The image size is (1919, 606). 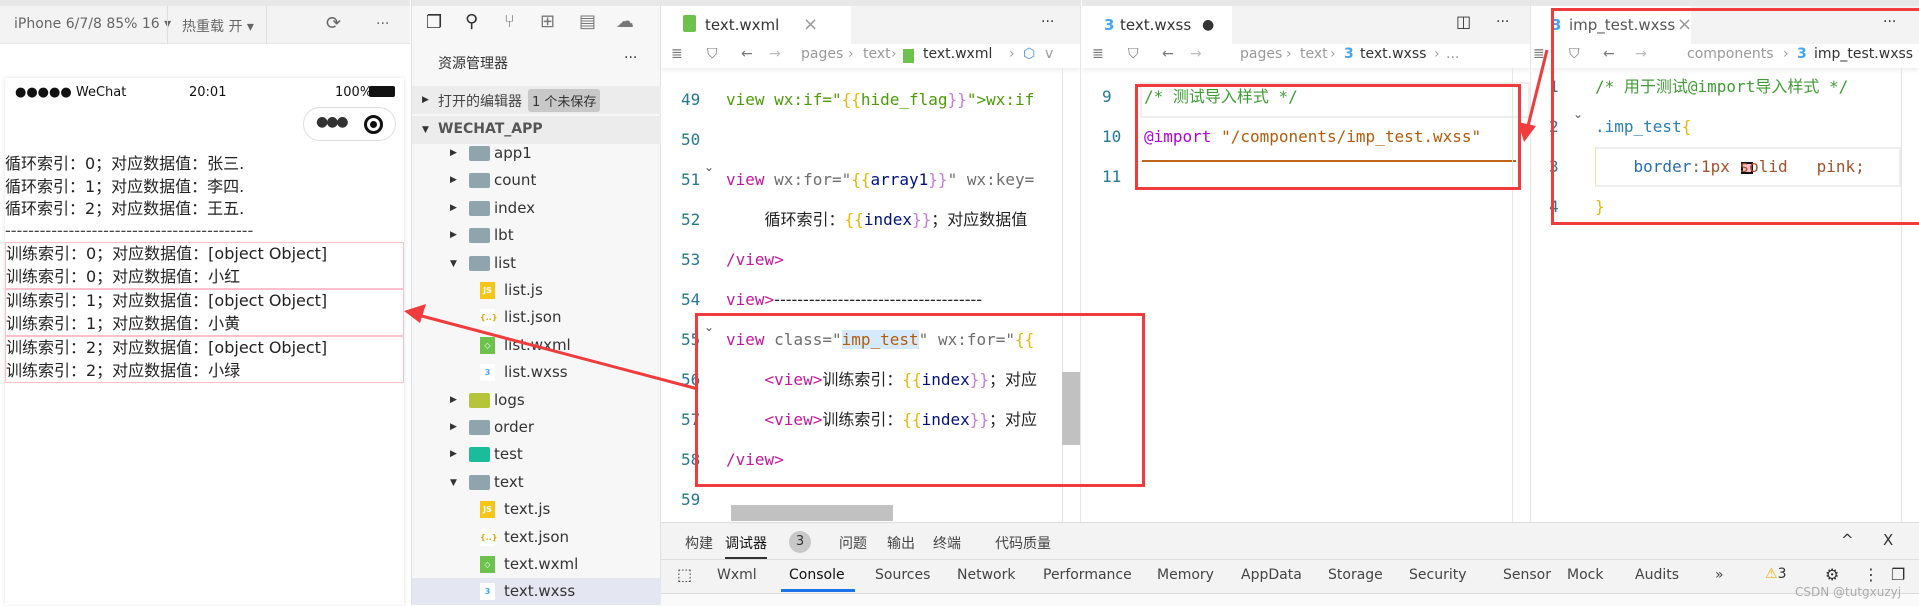 I want to click on devtools-tab-network: Network, so click(x=986, y=575).